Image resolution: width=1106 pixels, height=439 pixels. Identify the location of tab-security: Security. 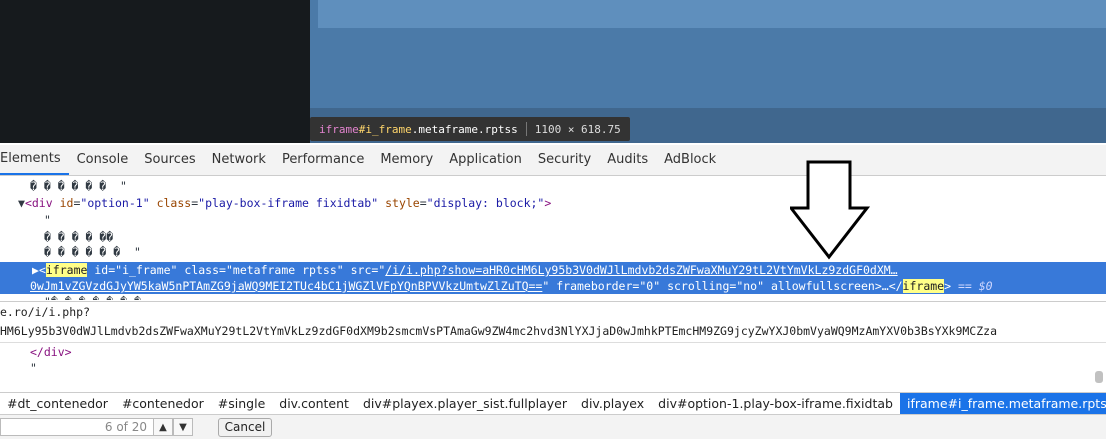
(564, 160).